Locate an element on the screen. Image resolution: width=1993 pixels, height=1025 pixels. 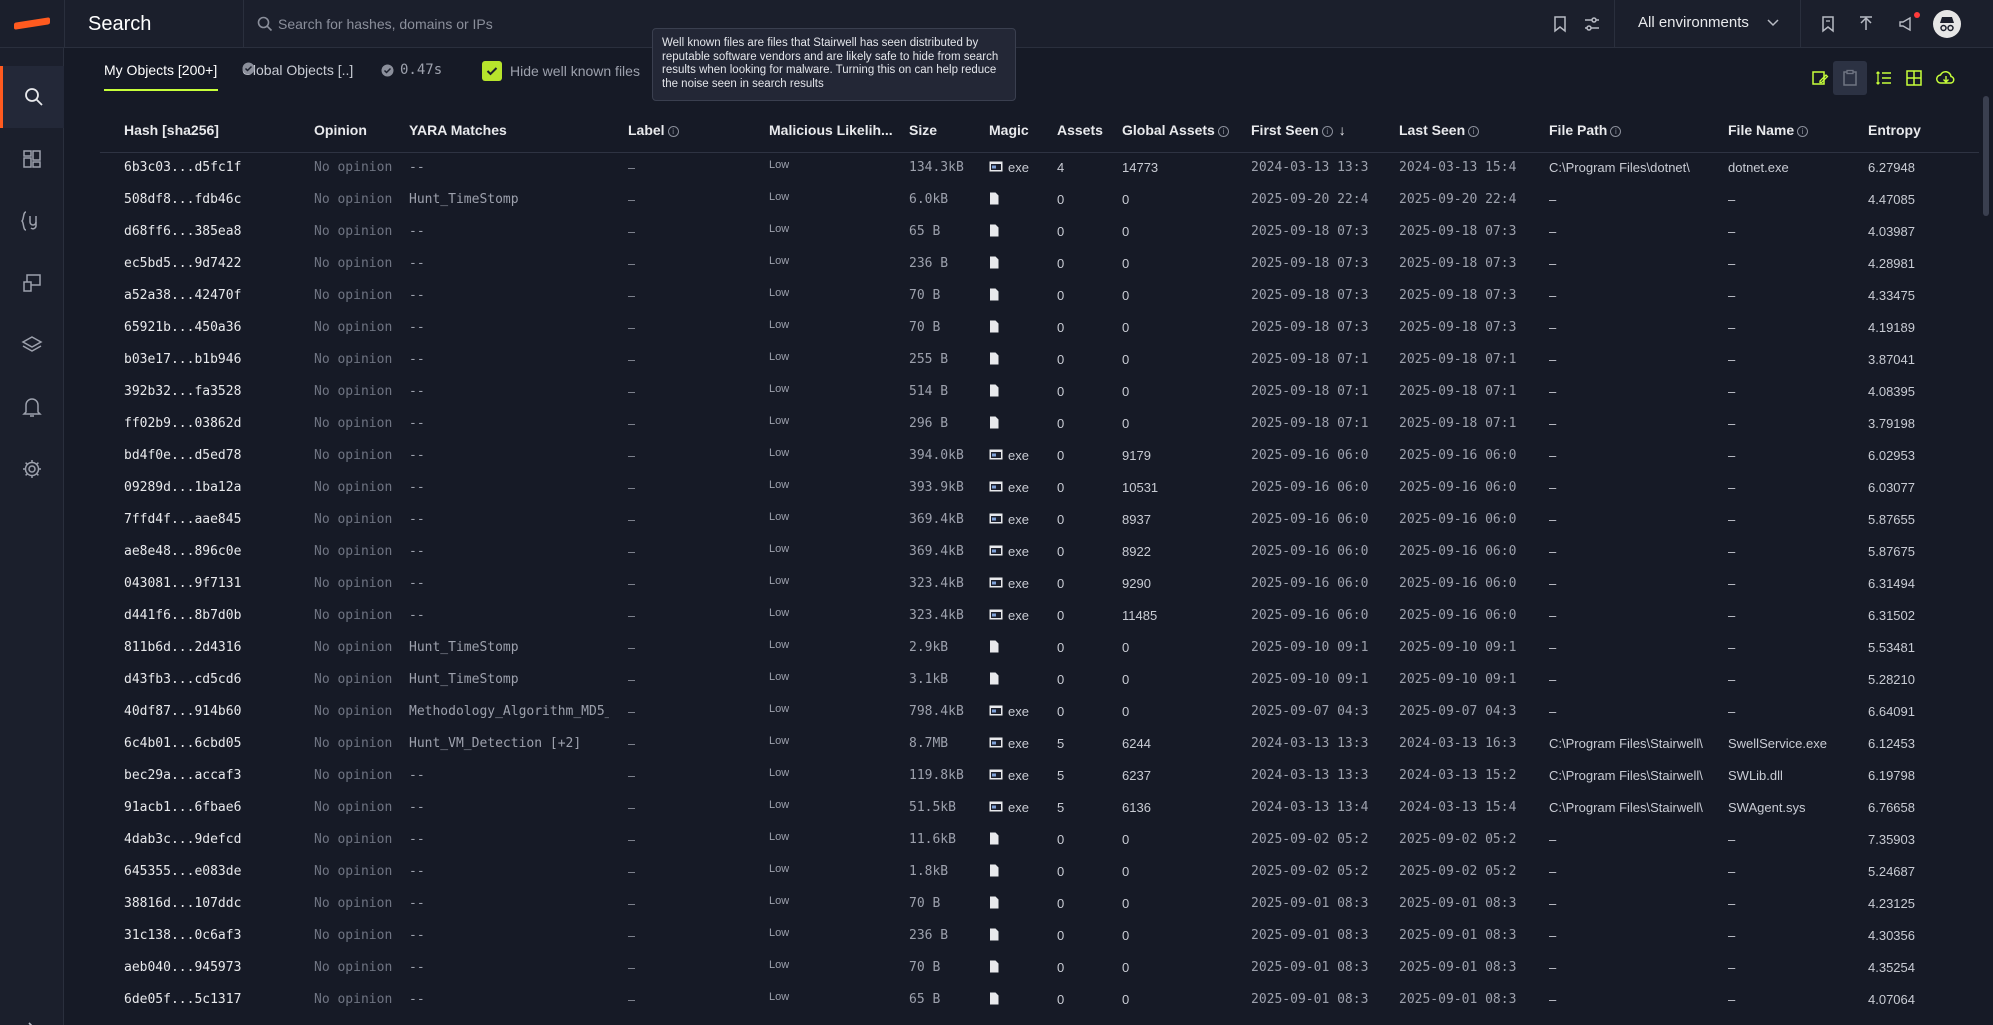
hash-cell: ff02b9...03862d is located at coordinates (182, 423).